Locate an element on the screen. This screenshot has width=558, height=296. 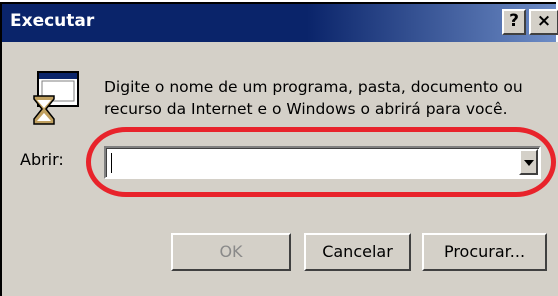
window-title: Executar is located at coordinates (52, 21).